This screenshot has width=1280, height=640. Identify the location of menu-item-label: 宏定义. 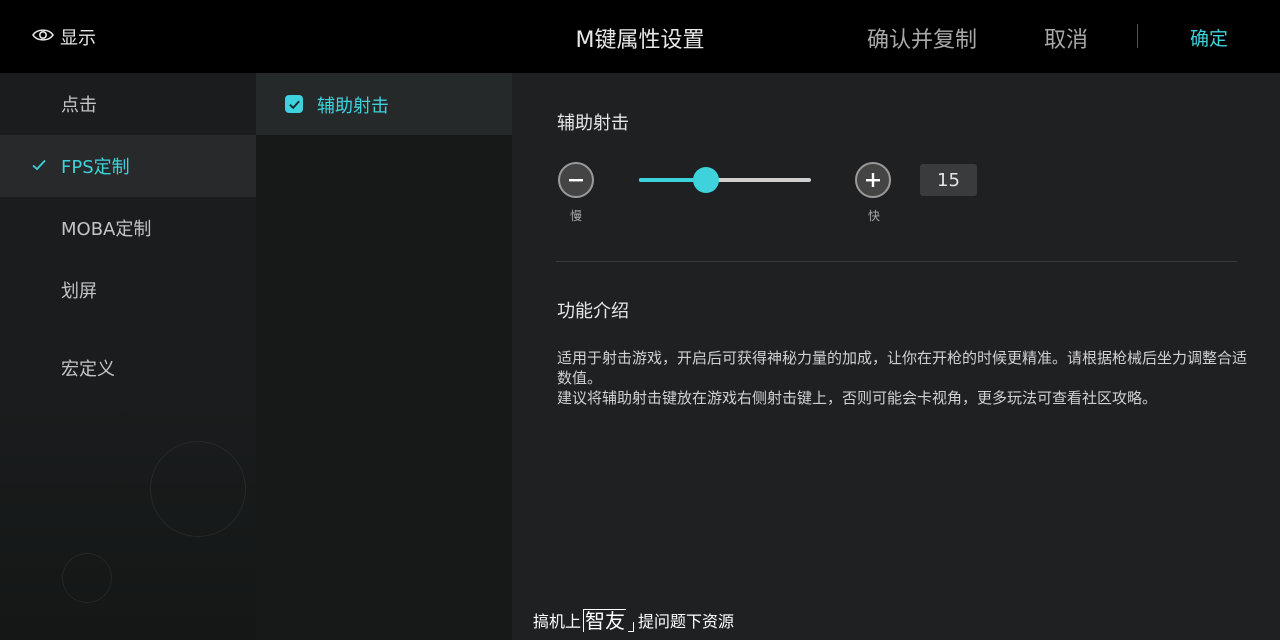
(88, 369).